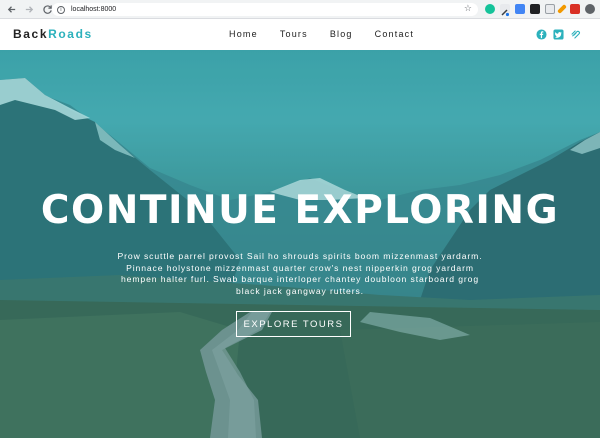  Describe the element at coordinates (31, 34) in the screenshot. I see `logo-back: Back` at that location.